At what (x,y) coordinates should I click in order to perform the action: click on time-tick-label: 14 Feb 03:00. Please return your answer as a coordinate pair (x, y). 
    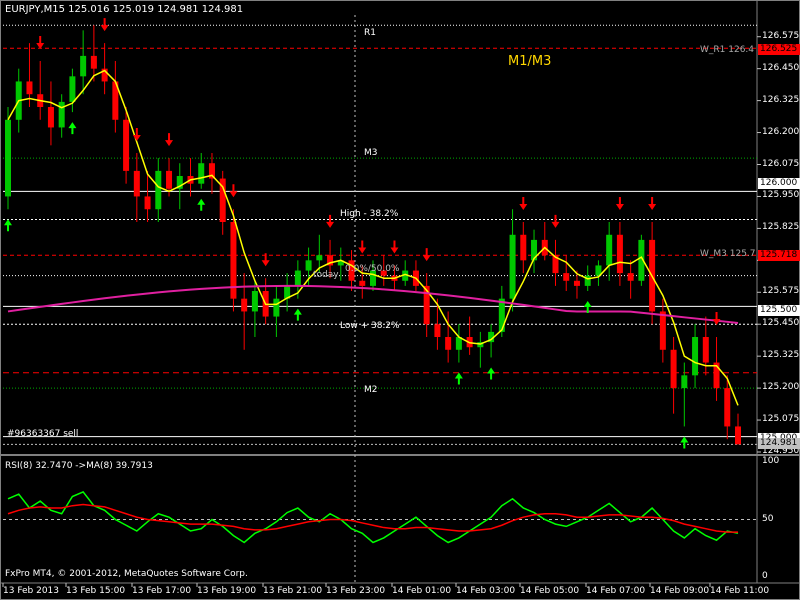
    Looking at the image, I should click on (486, 591).